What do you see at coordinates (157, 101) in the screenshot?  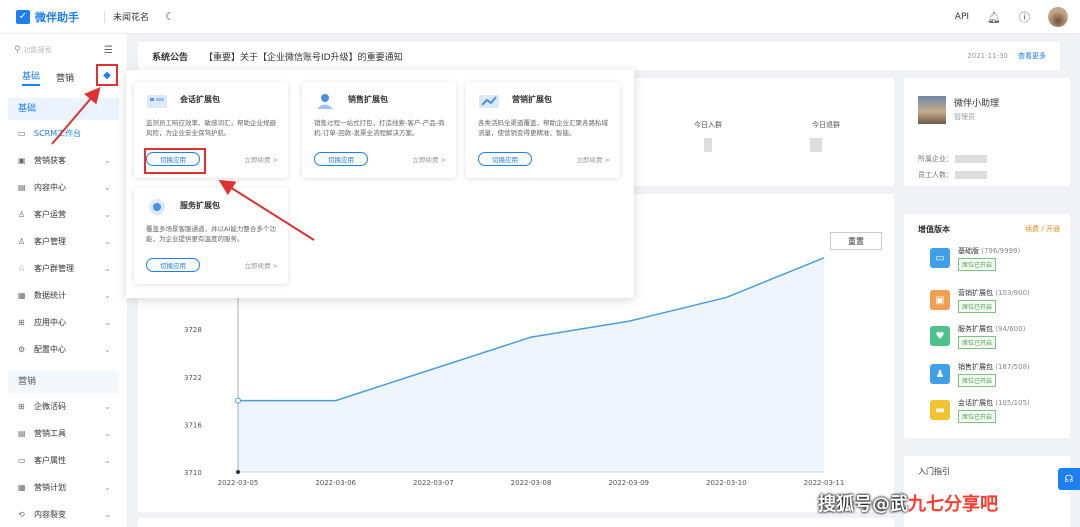 I see `chat-package-icon` at bounding box center [157, 101].